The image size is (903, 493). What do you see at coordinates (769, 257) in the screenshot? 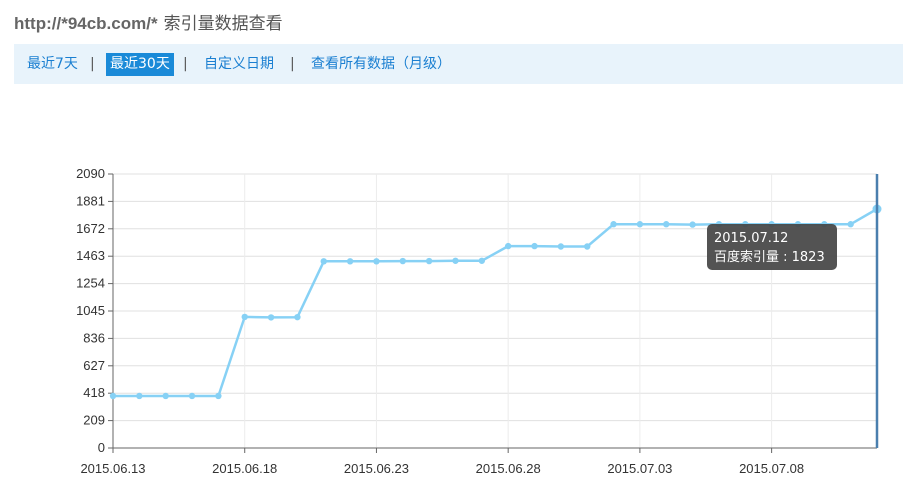
I see `tooltip-value: 百度索引量 : 1823` at bounding box center [769, 257].